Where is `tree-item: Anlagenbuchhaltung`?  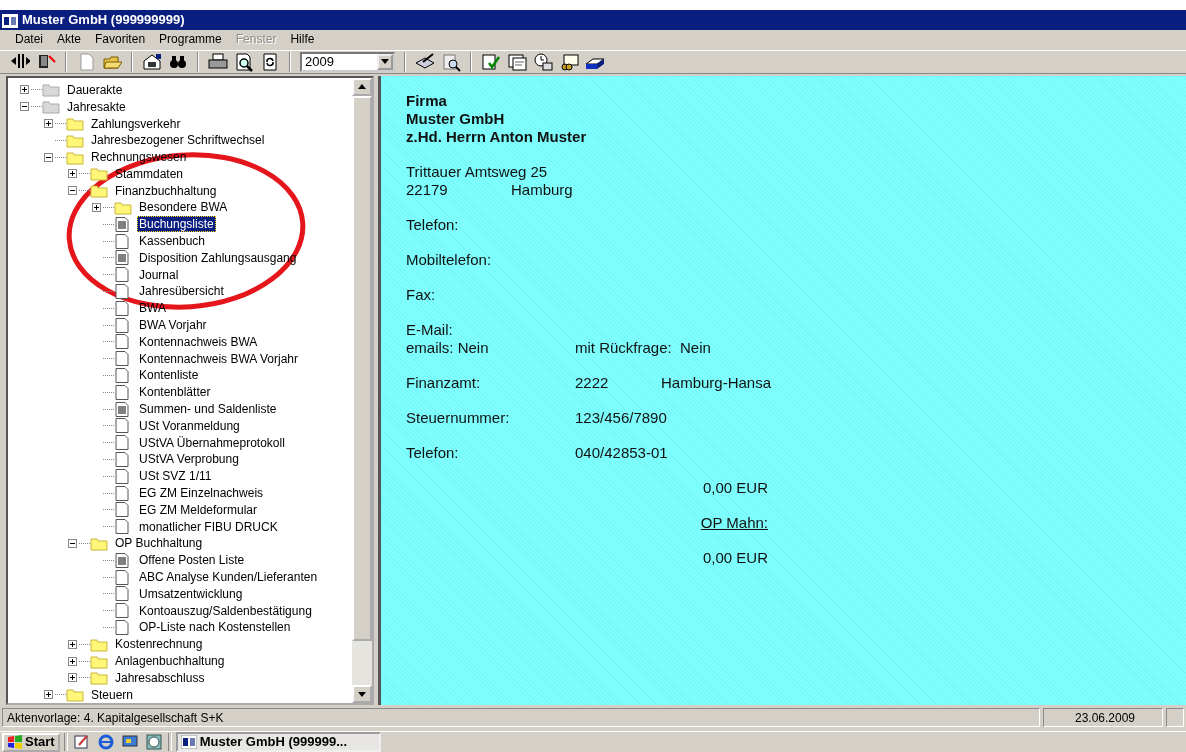
tree-item: Anlagenbuchhaltung is located at coordinates (170, 661).